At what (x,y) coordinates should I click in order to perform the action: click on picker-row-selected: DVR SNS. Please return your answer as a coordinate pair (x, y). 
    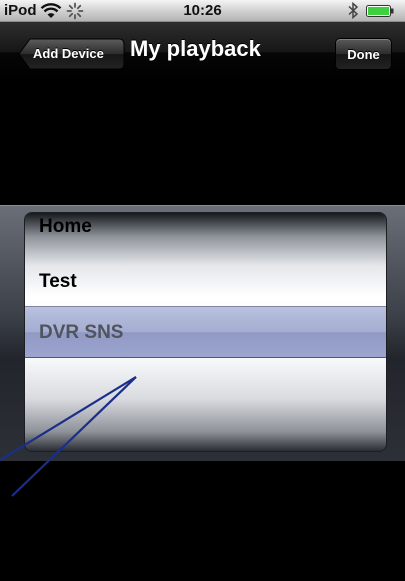
    Looking at the image, I should click on (81, 333).